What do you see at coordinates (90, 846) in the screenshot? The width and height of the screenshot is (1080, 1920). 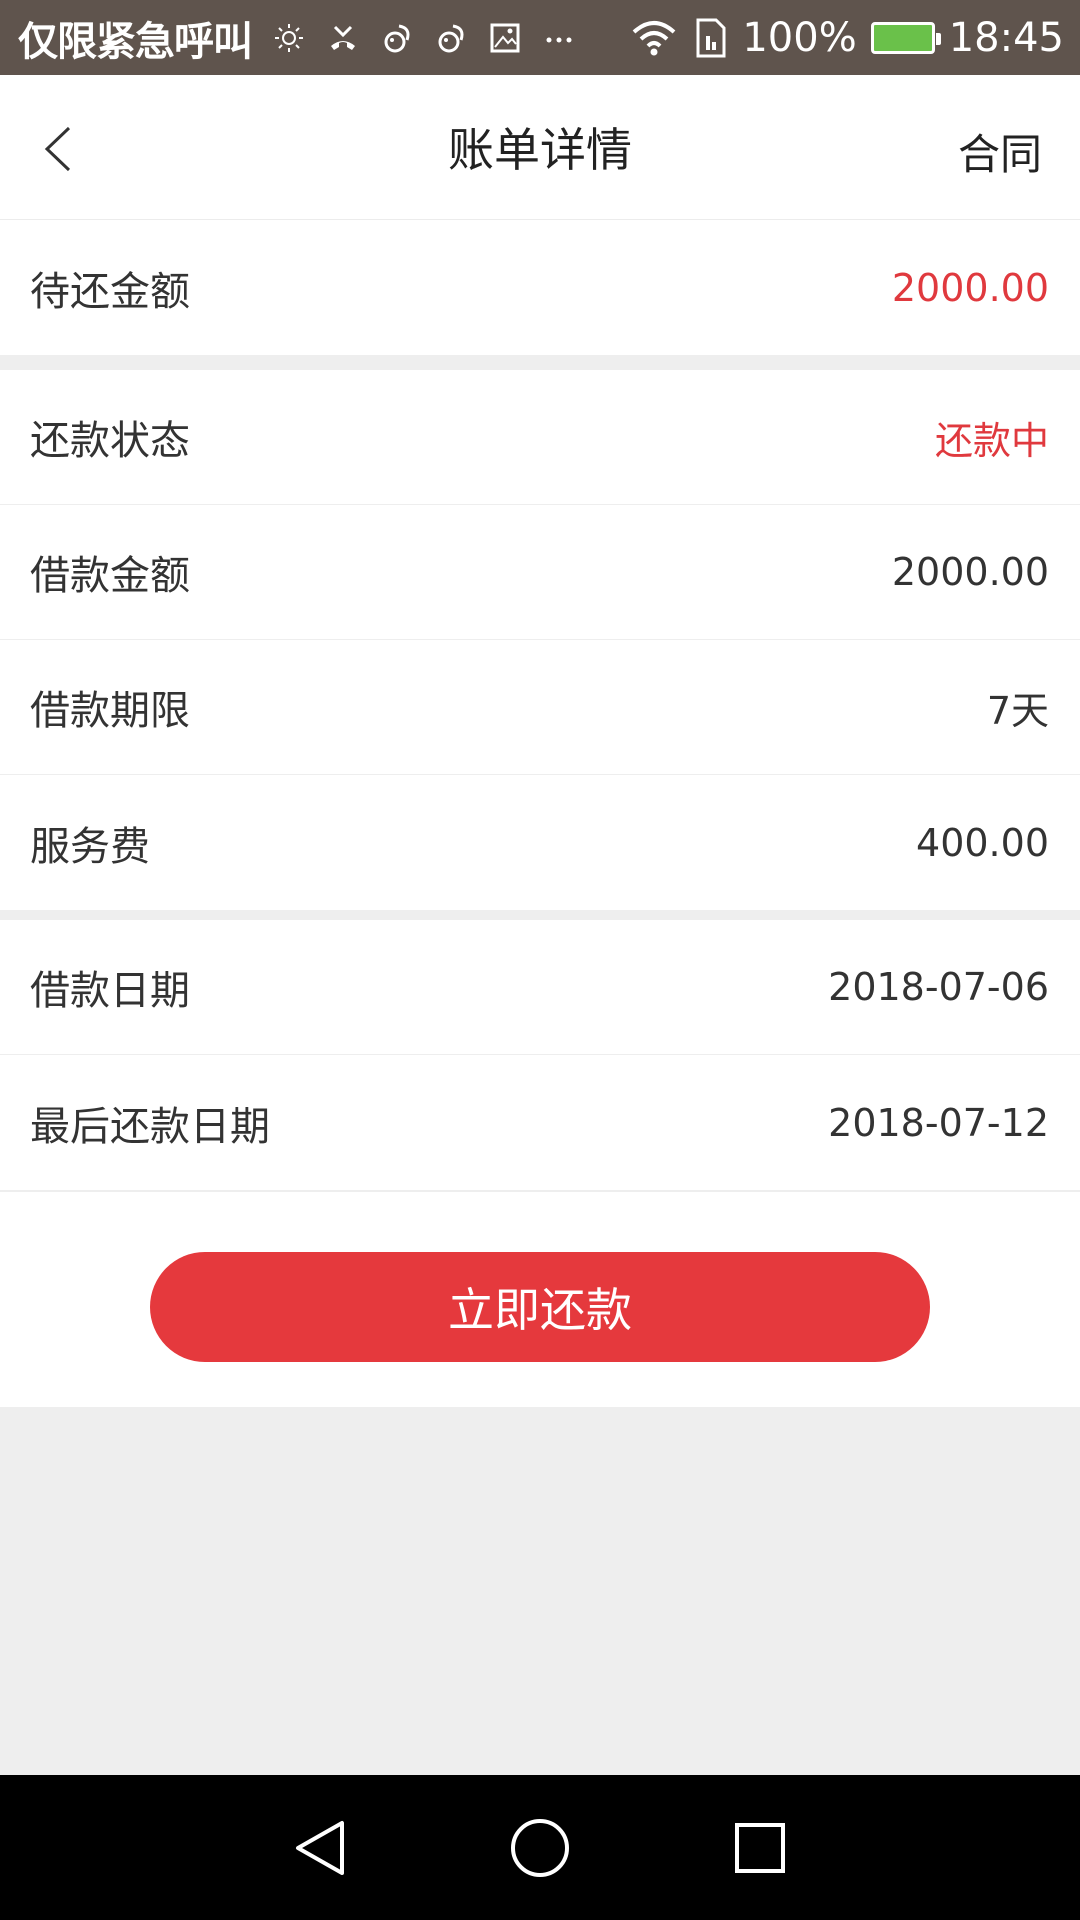 I see `row-label: 服务费` at bounding box center [90, 846].